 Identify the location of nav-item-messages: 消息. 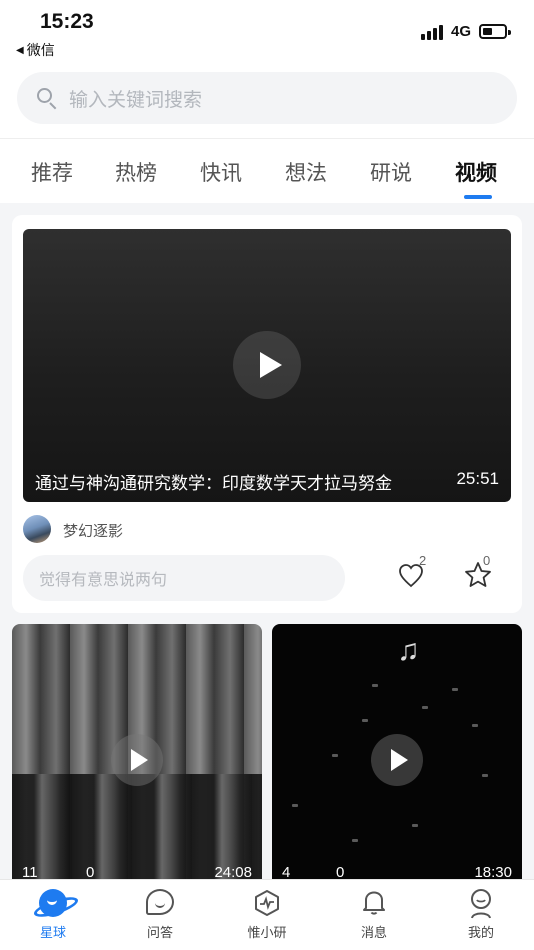
(374, 913).